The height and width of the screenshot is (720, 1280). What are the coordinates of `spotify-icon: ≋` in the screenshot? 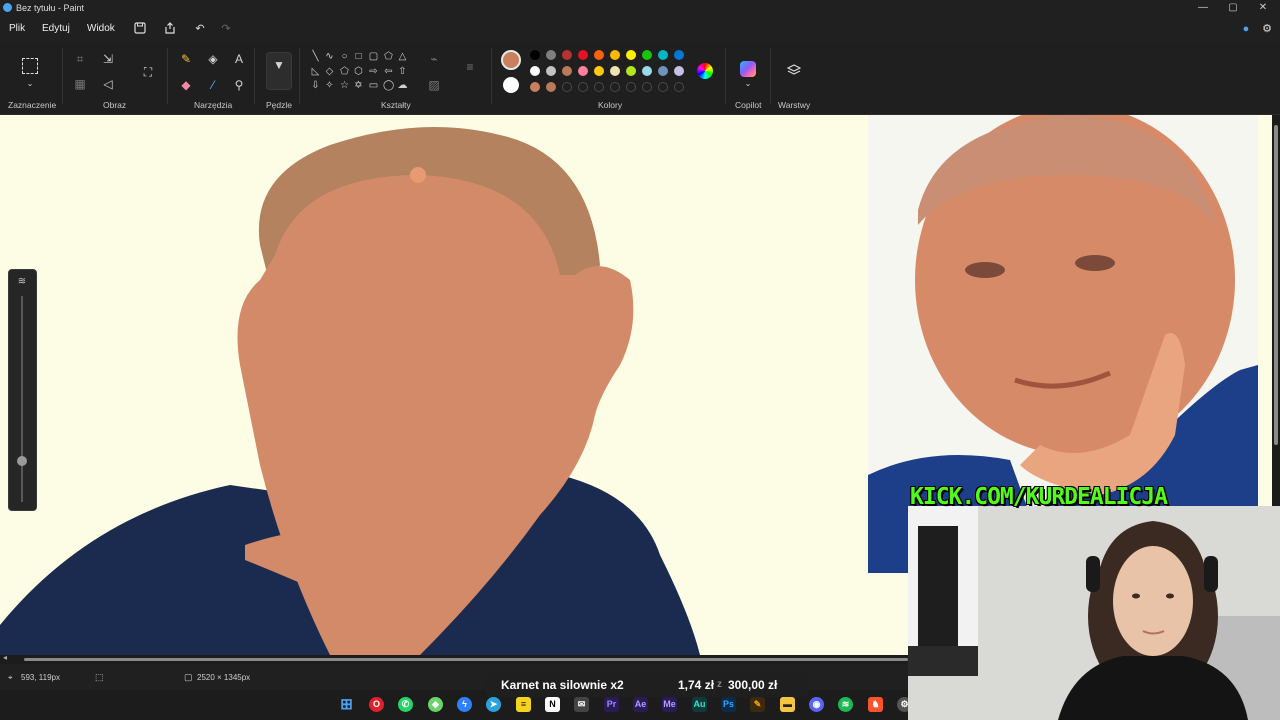 It's located at (845, 704).